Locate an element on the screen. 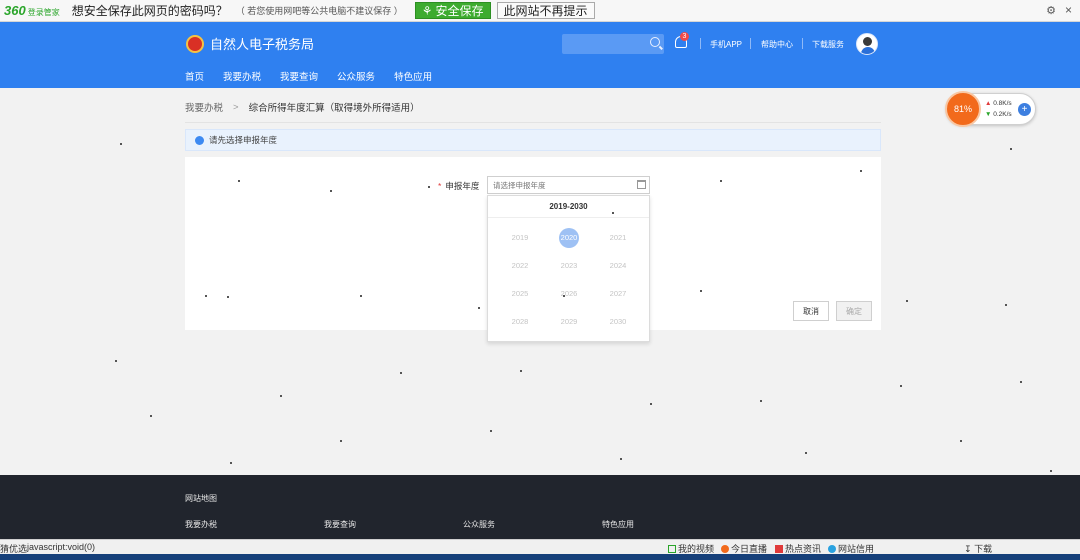 This screenshot has width=1080, height=560. key-icon: ⚘ is located at coordinates (427, 10).